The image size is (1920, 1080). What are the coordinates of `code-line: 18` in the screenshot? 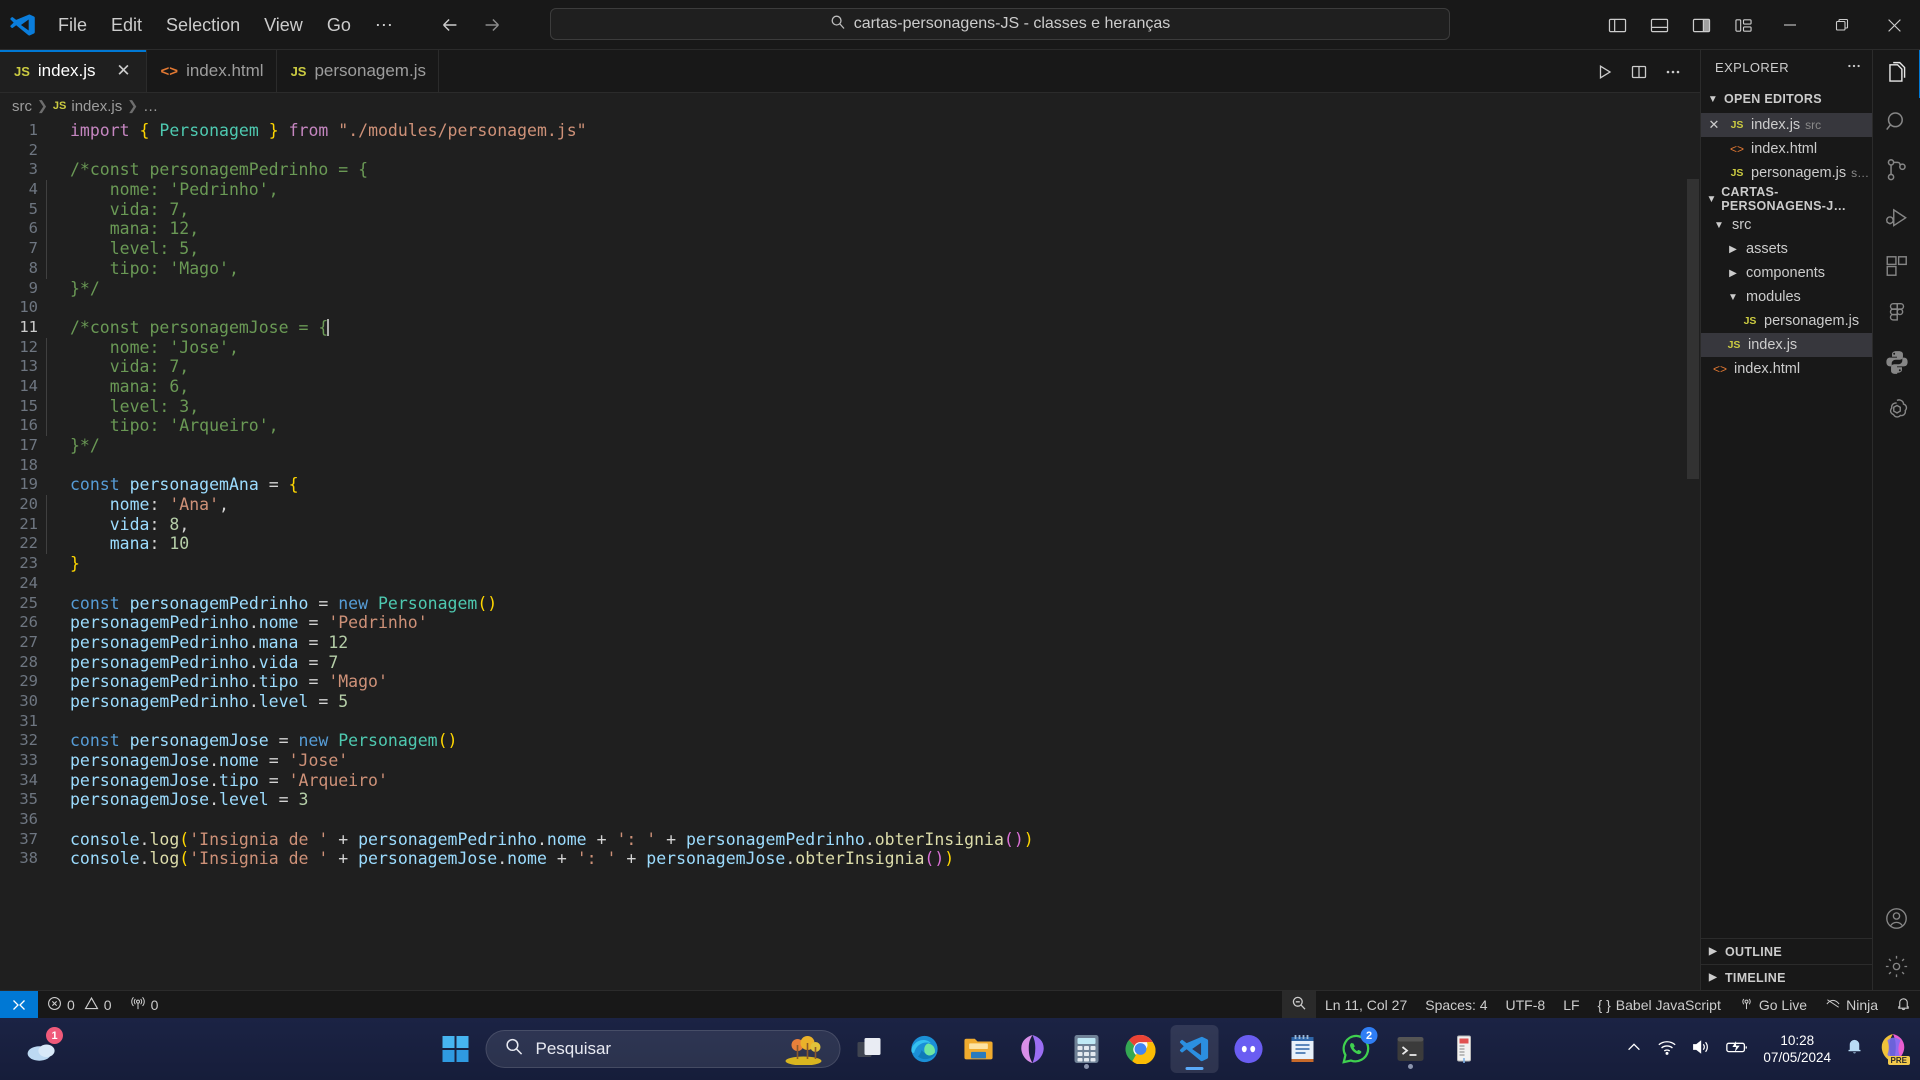 It's located at (850, 466).